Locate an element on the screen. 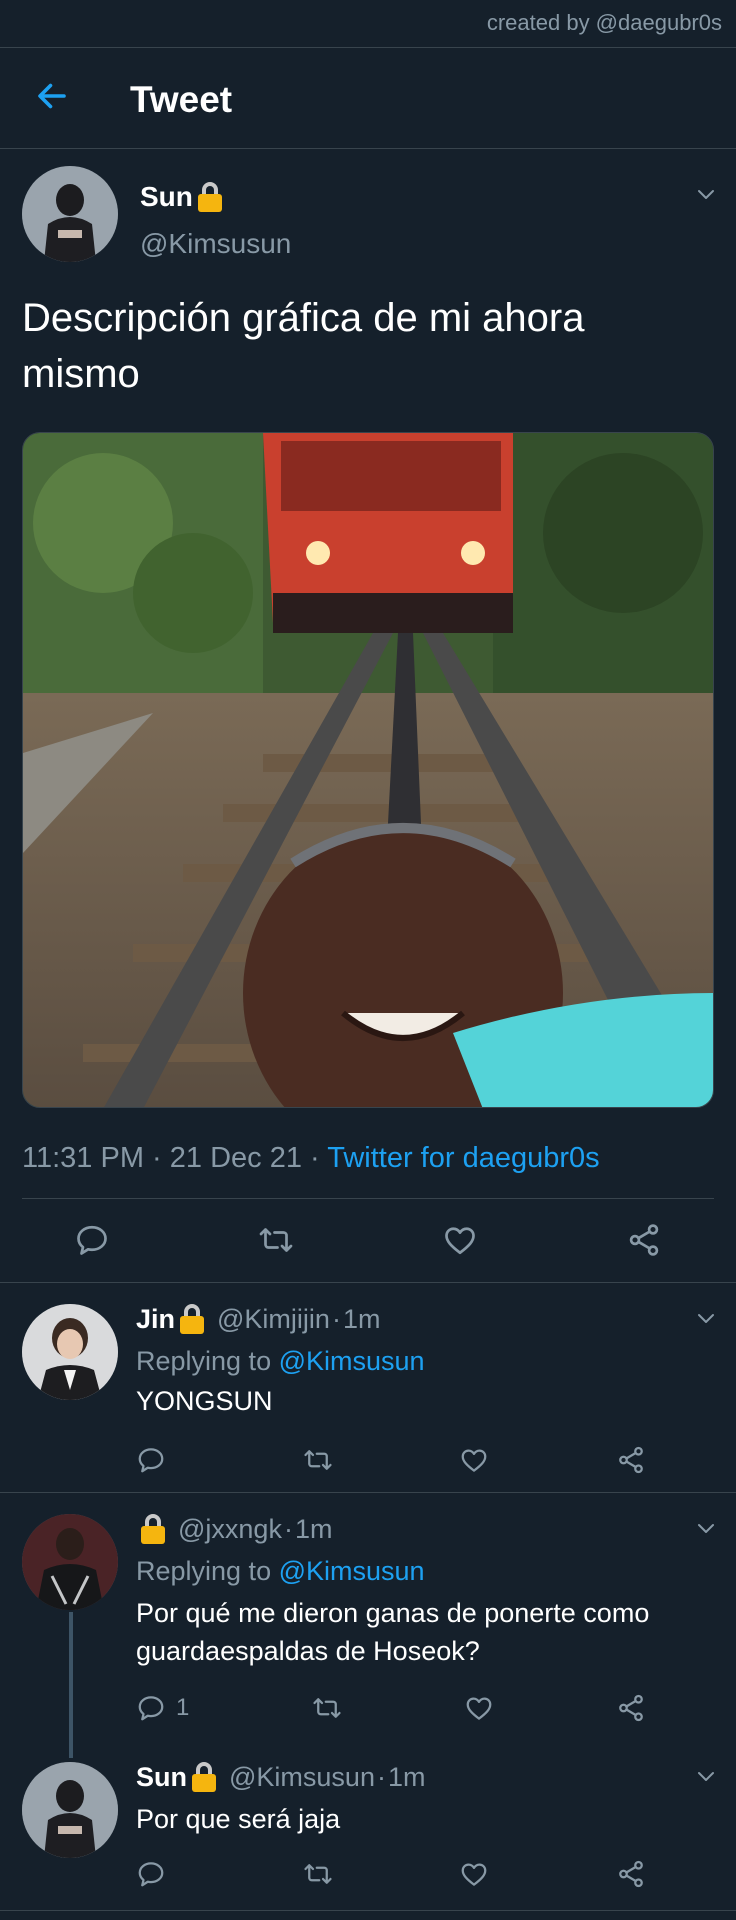  tweet-date: 21 Dec 21 is located at coordinates (235, 1158).